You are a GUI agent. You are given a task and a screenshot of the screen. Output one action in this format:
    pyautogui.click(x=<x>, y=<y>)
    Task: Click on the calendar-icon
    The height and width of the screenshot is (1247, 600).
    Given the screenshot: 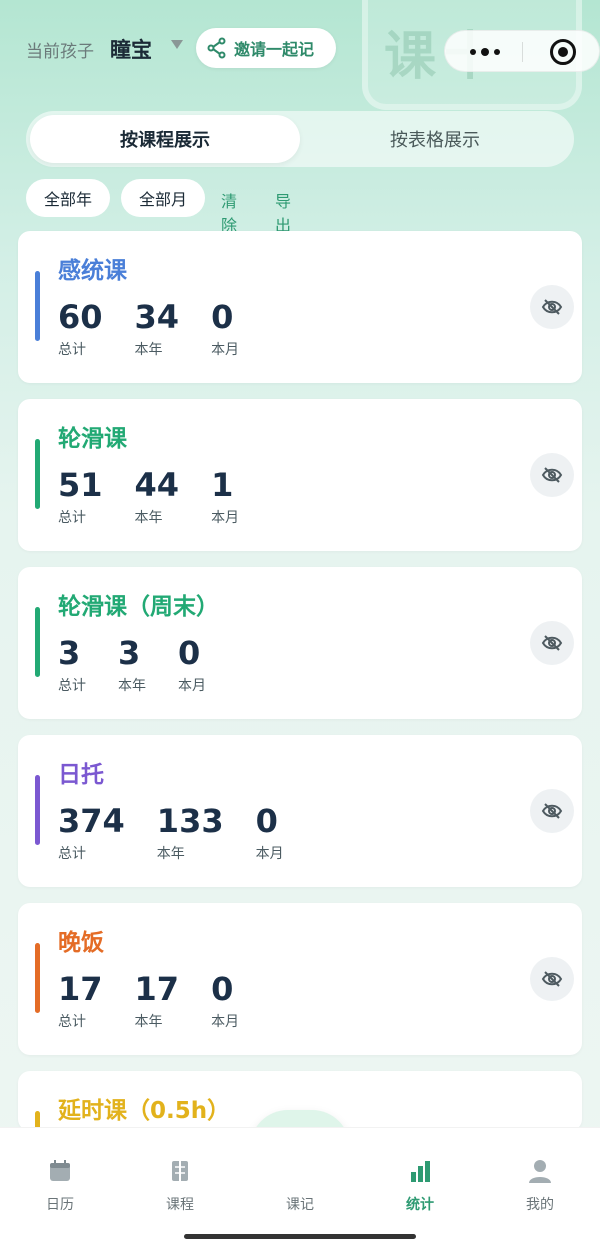 What is the action you would take?
    pyautogui.click(x=60, y=1170)
    